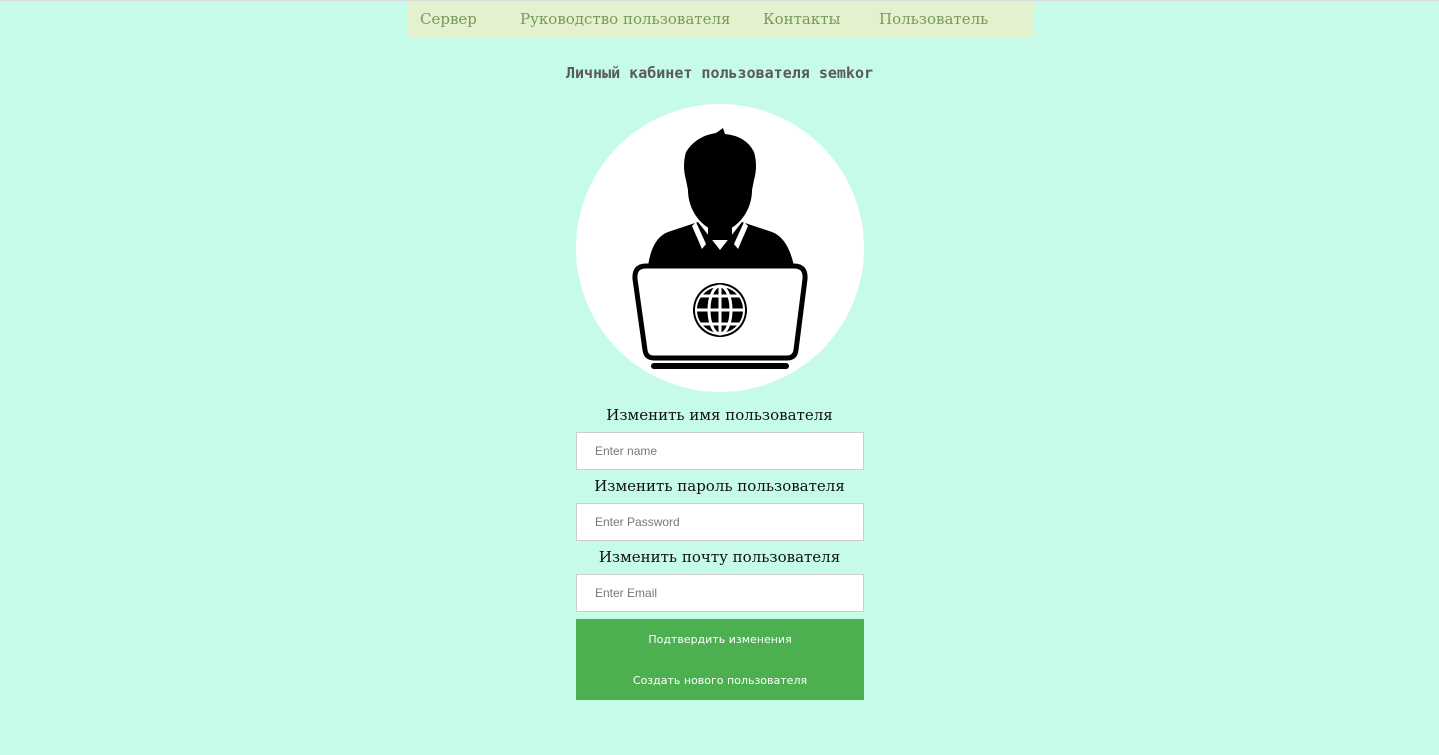 The image size is (1439, 755). Describe the element at coordinates (933, 19) in the screenshot. I see `nav-item-user: Пользователь` at that location.